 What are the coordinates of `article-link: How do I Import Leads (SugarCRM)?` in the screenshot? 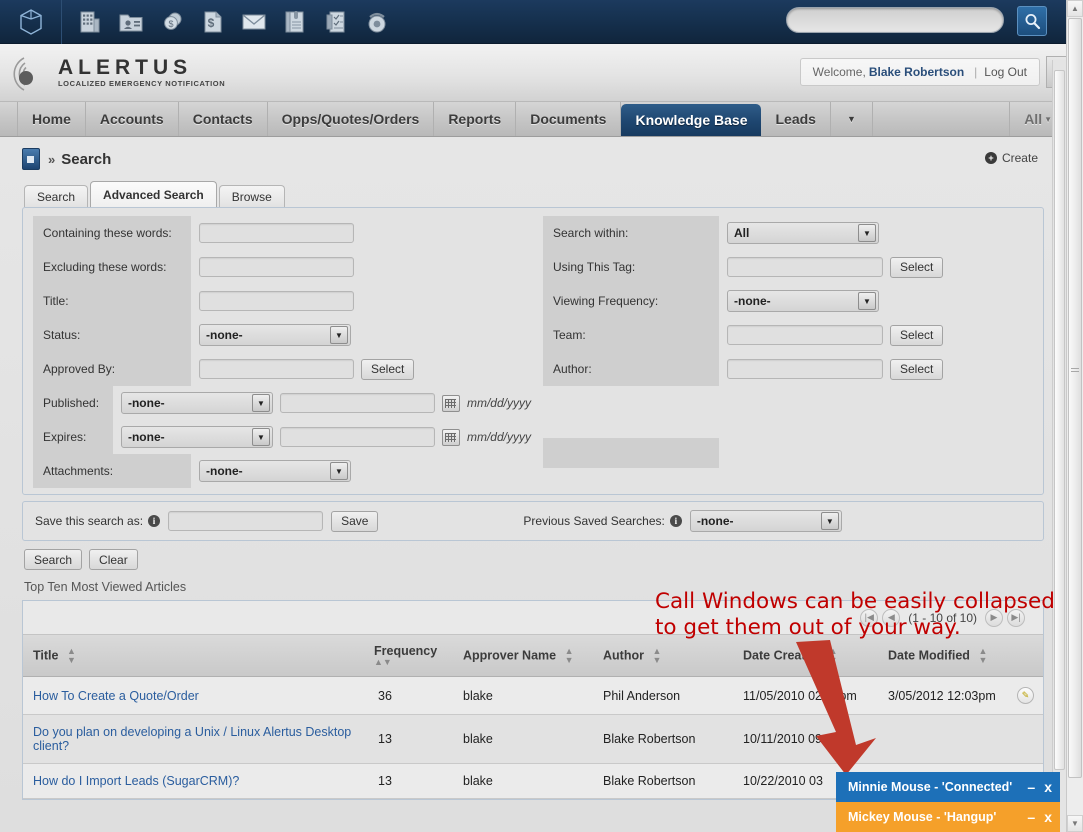 It's located at (136, 781).